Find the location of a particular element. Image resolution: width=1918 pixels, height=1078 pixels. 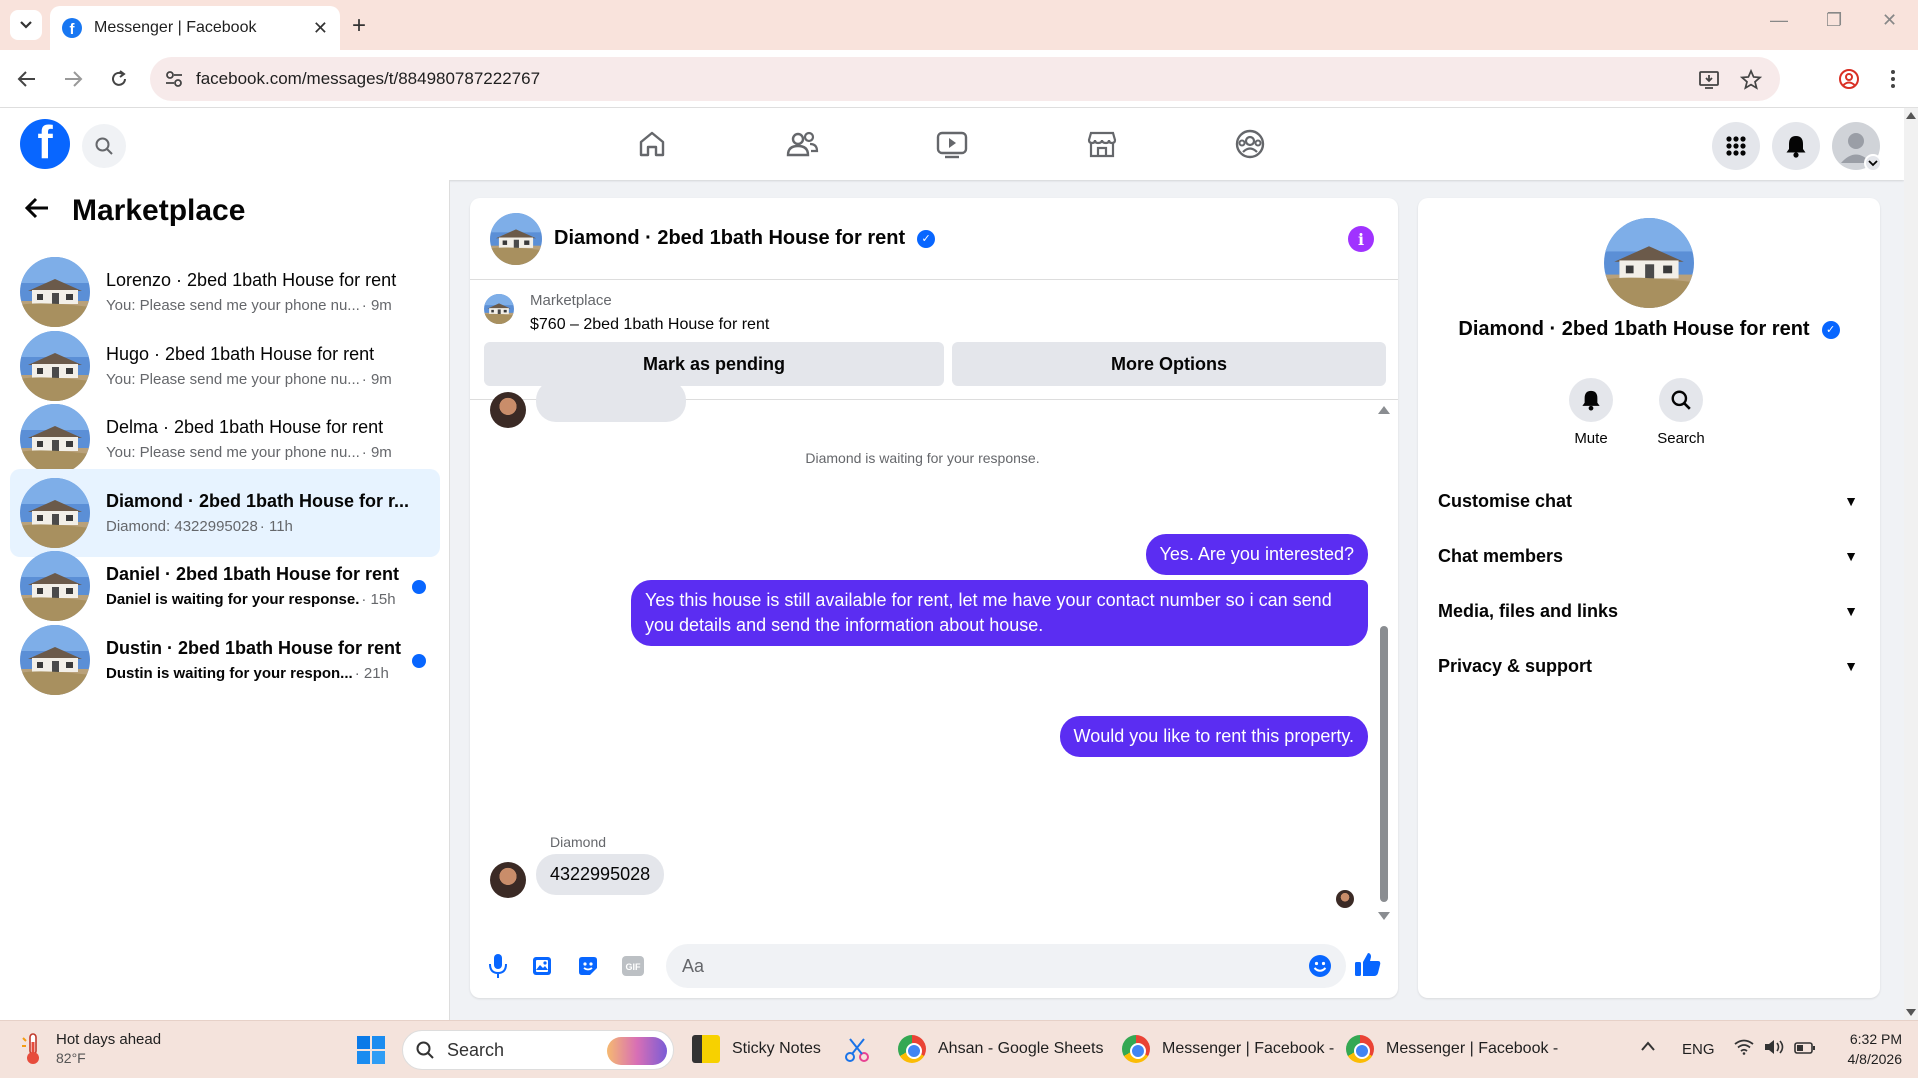

listing-thumbnail is located at coordinates (499, 309).